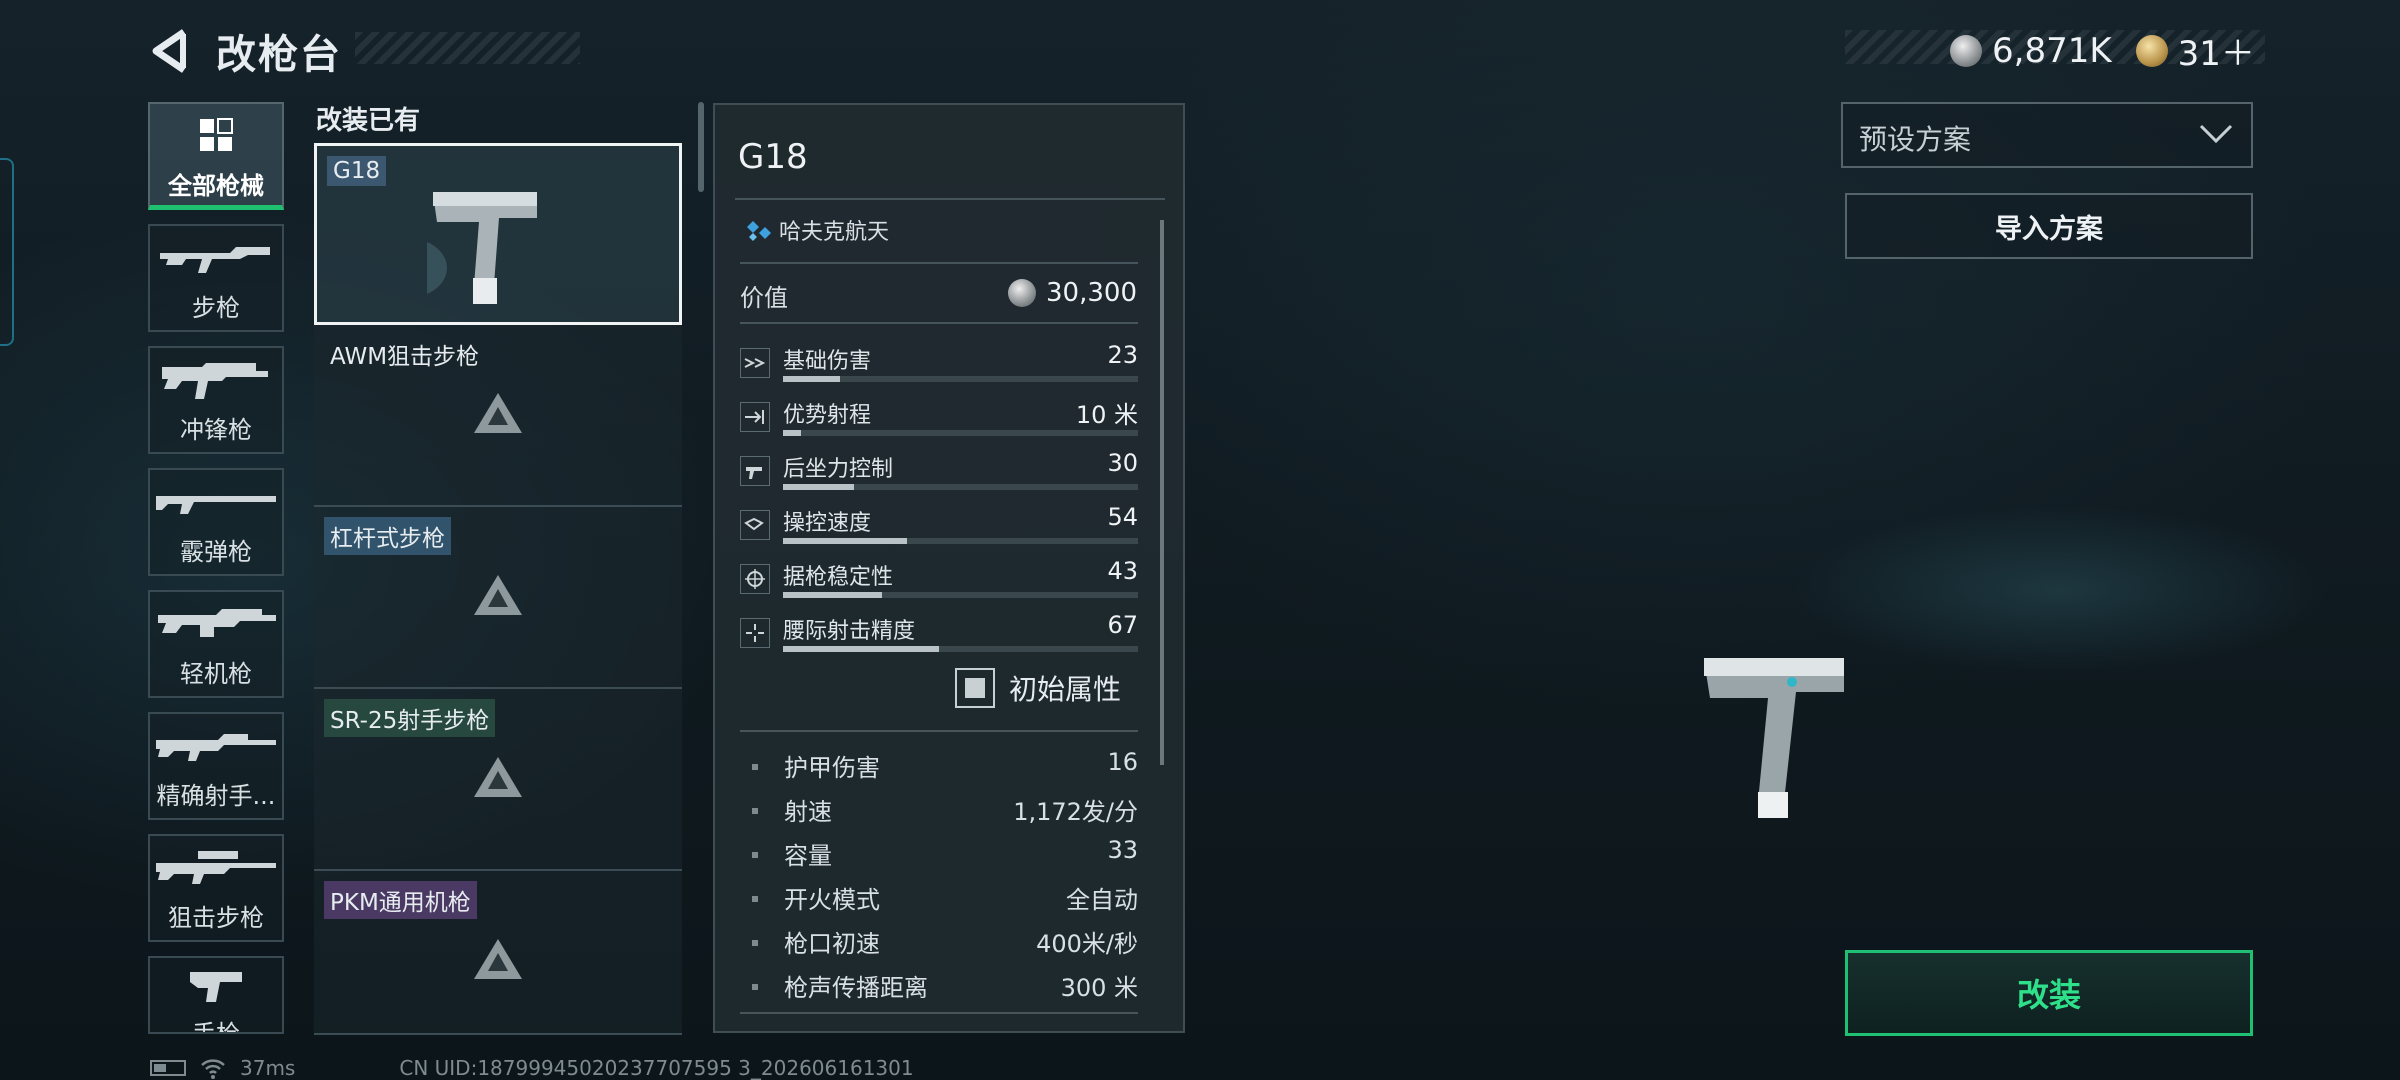 The height and width of the screenshot is (1080, 2400). Describe the element at coordinates (213, 1069) in the screenshot. I see `wifi-icon` at that location.